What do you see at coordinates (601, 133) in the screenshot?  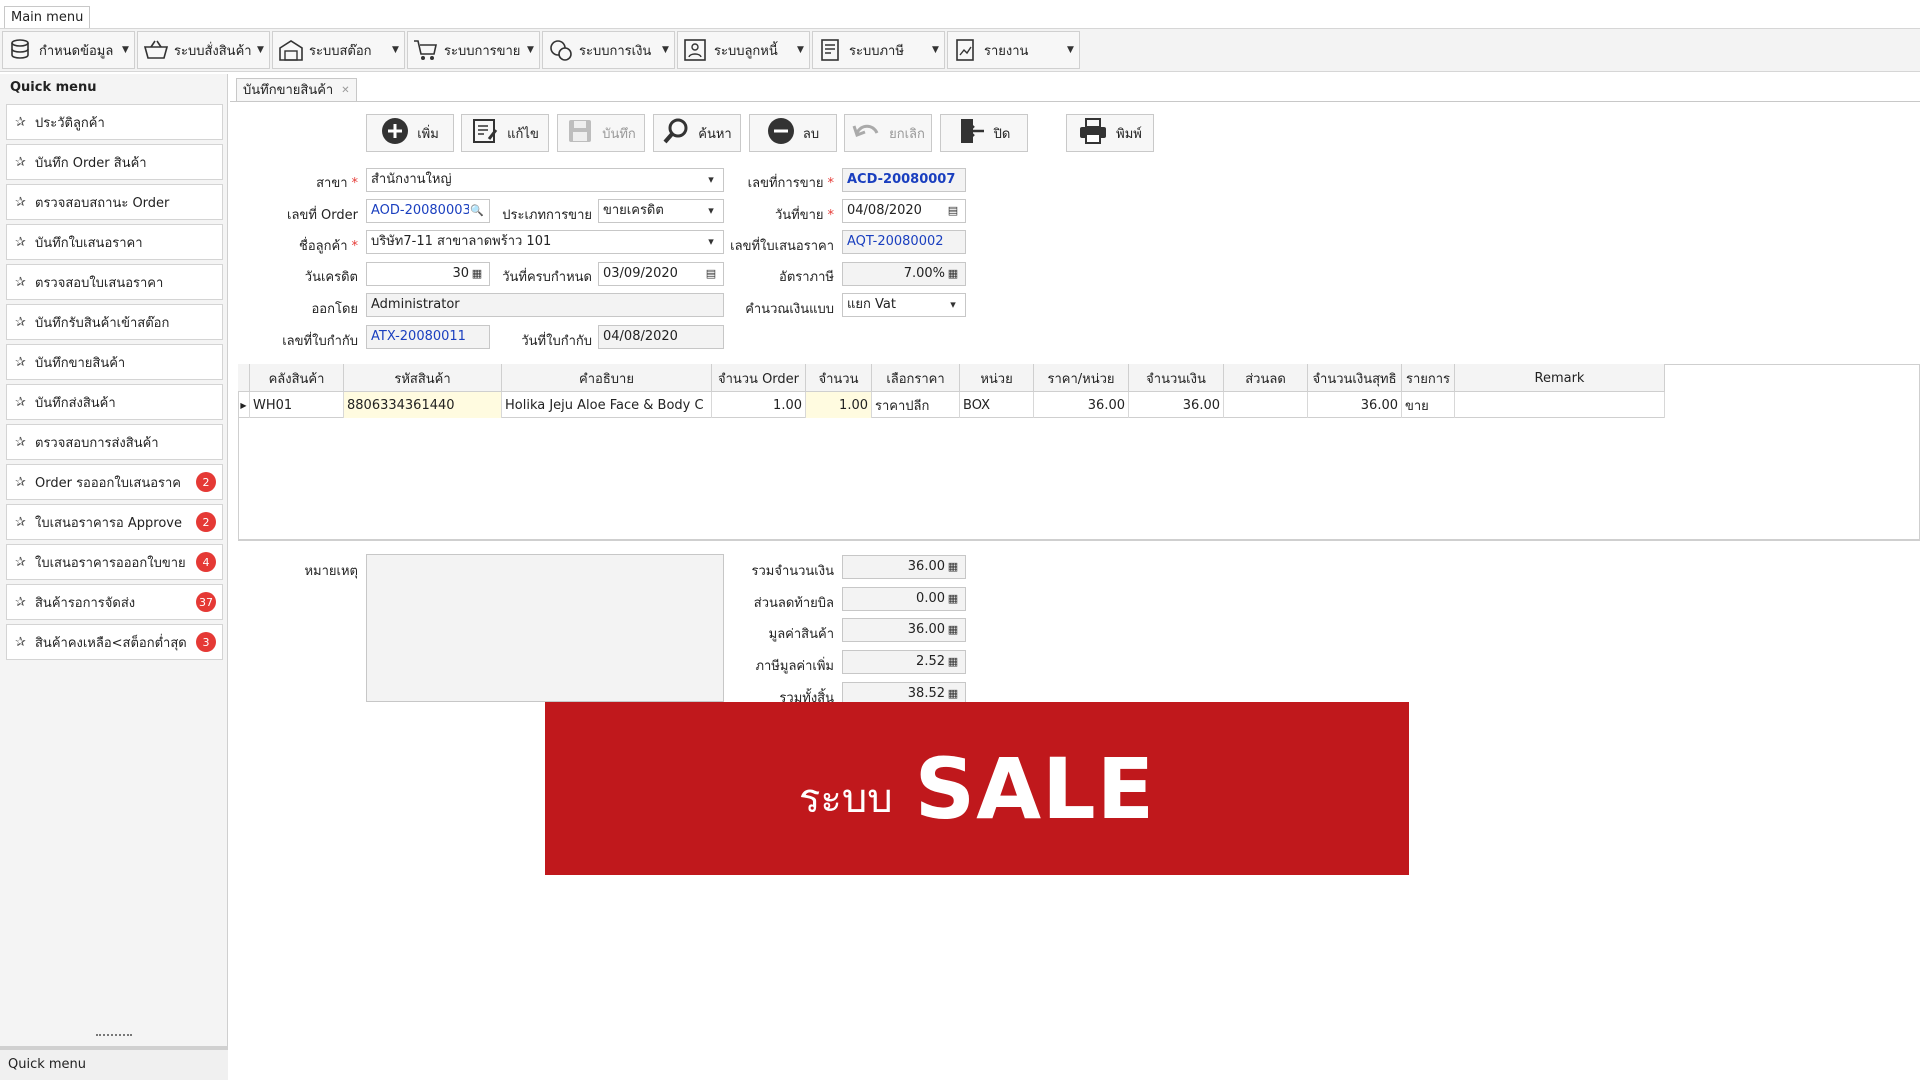 I see `save-button: บันทึก` at bounding box center [601, 133].